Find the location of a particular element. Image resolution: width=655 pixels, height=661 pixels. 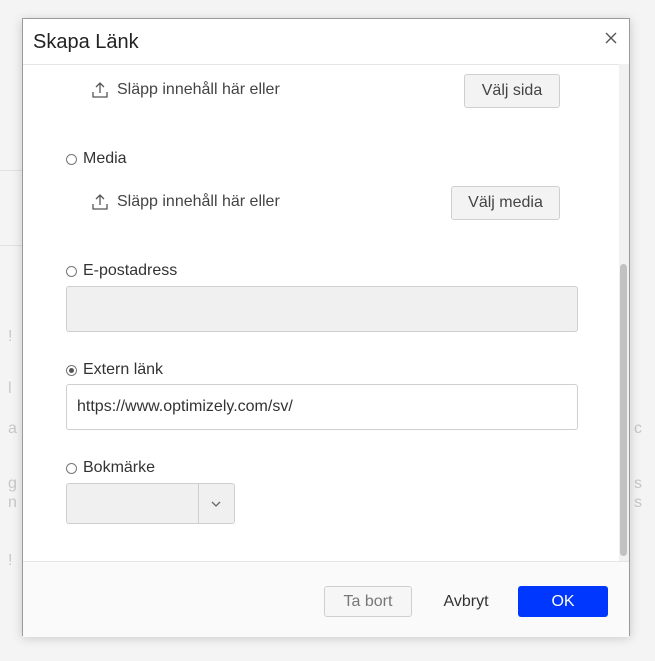

chevron-down-icon is located at coordinates (216, 506).